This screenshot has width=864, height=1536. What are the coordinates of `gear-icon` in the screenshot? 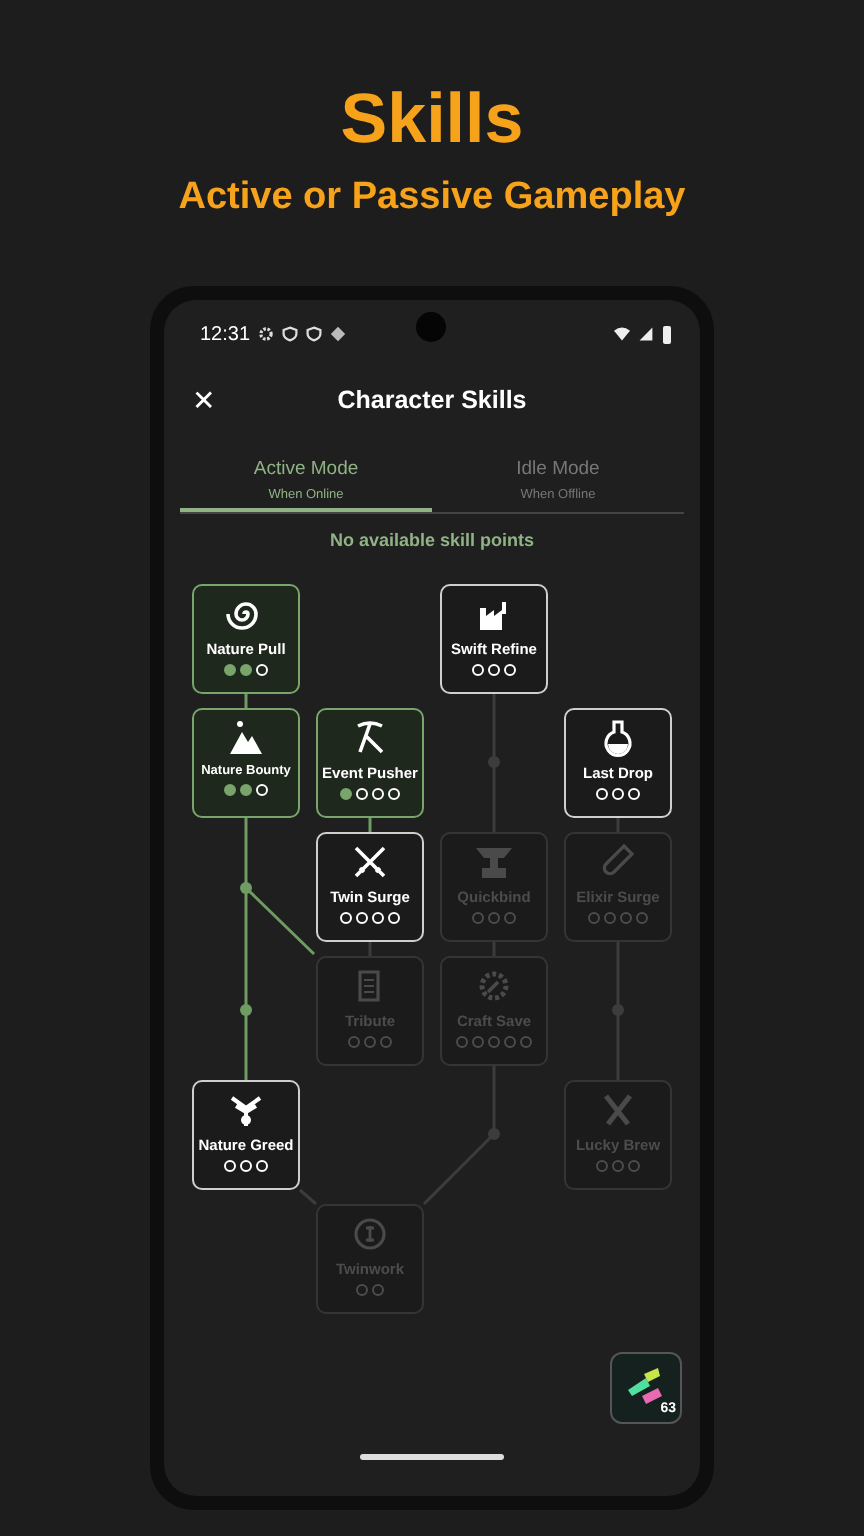 It's located at (266, 334).